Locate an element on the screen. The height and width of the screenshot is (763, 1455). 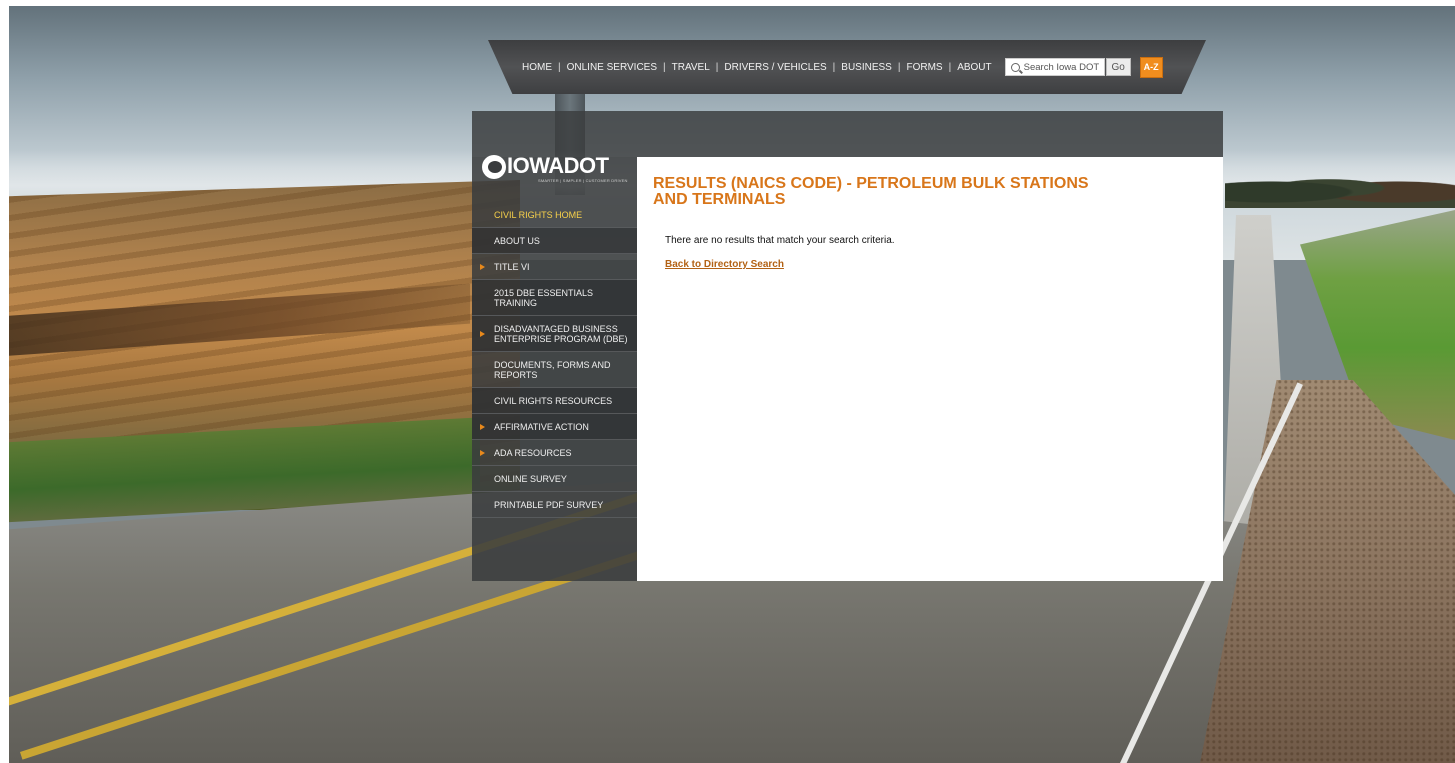
nav-forms: FORMS is located at coordinates (924, 67).